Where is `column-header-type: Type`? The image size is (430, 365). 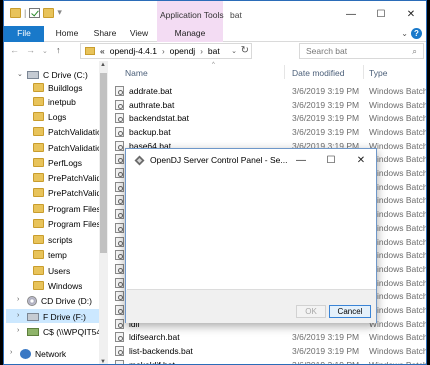
column-header-type: Type is located at coordinates (378, 73).